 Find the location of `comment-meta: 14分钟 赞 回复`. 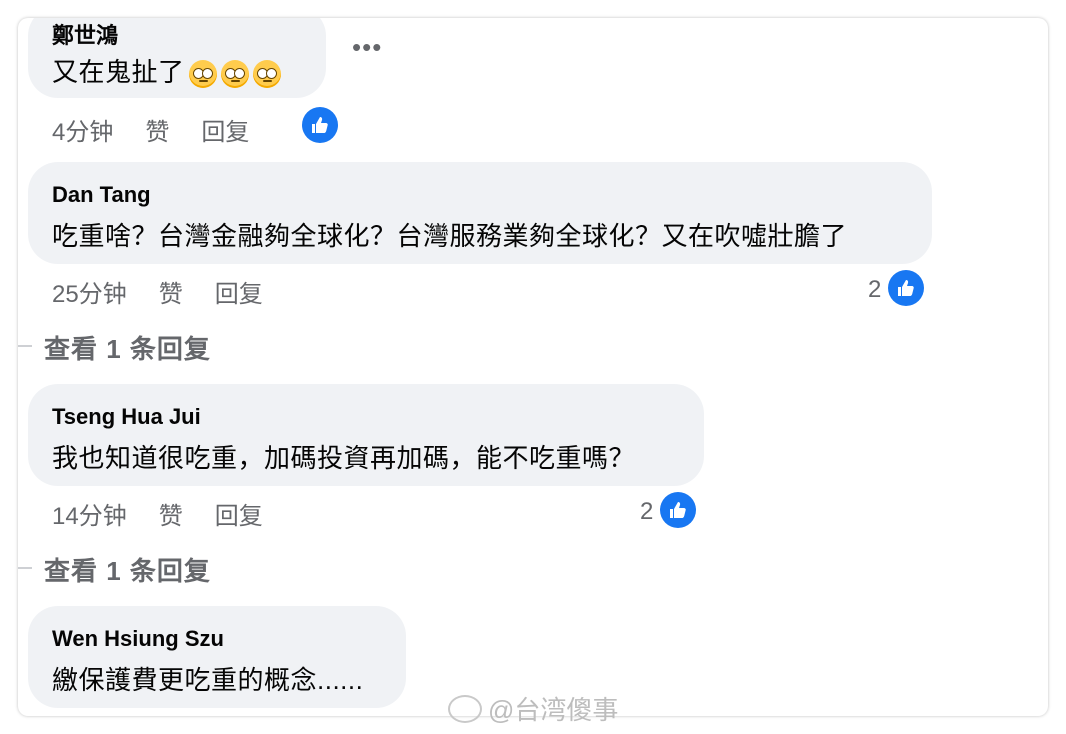

comment-meta: 14分钟 赞 回复 is located at coordinates (173, 513).